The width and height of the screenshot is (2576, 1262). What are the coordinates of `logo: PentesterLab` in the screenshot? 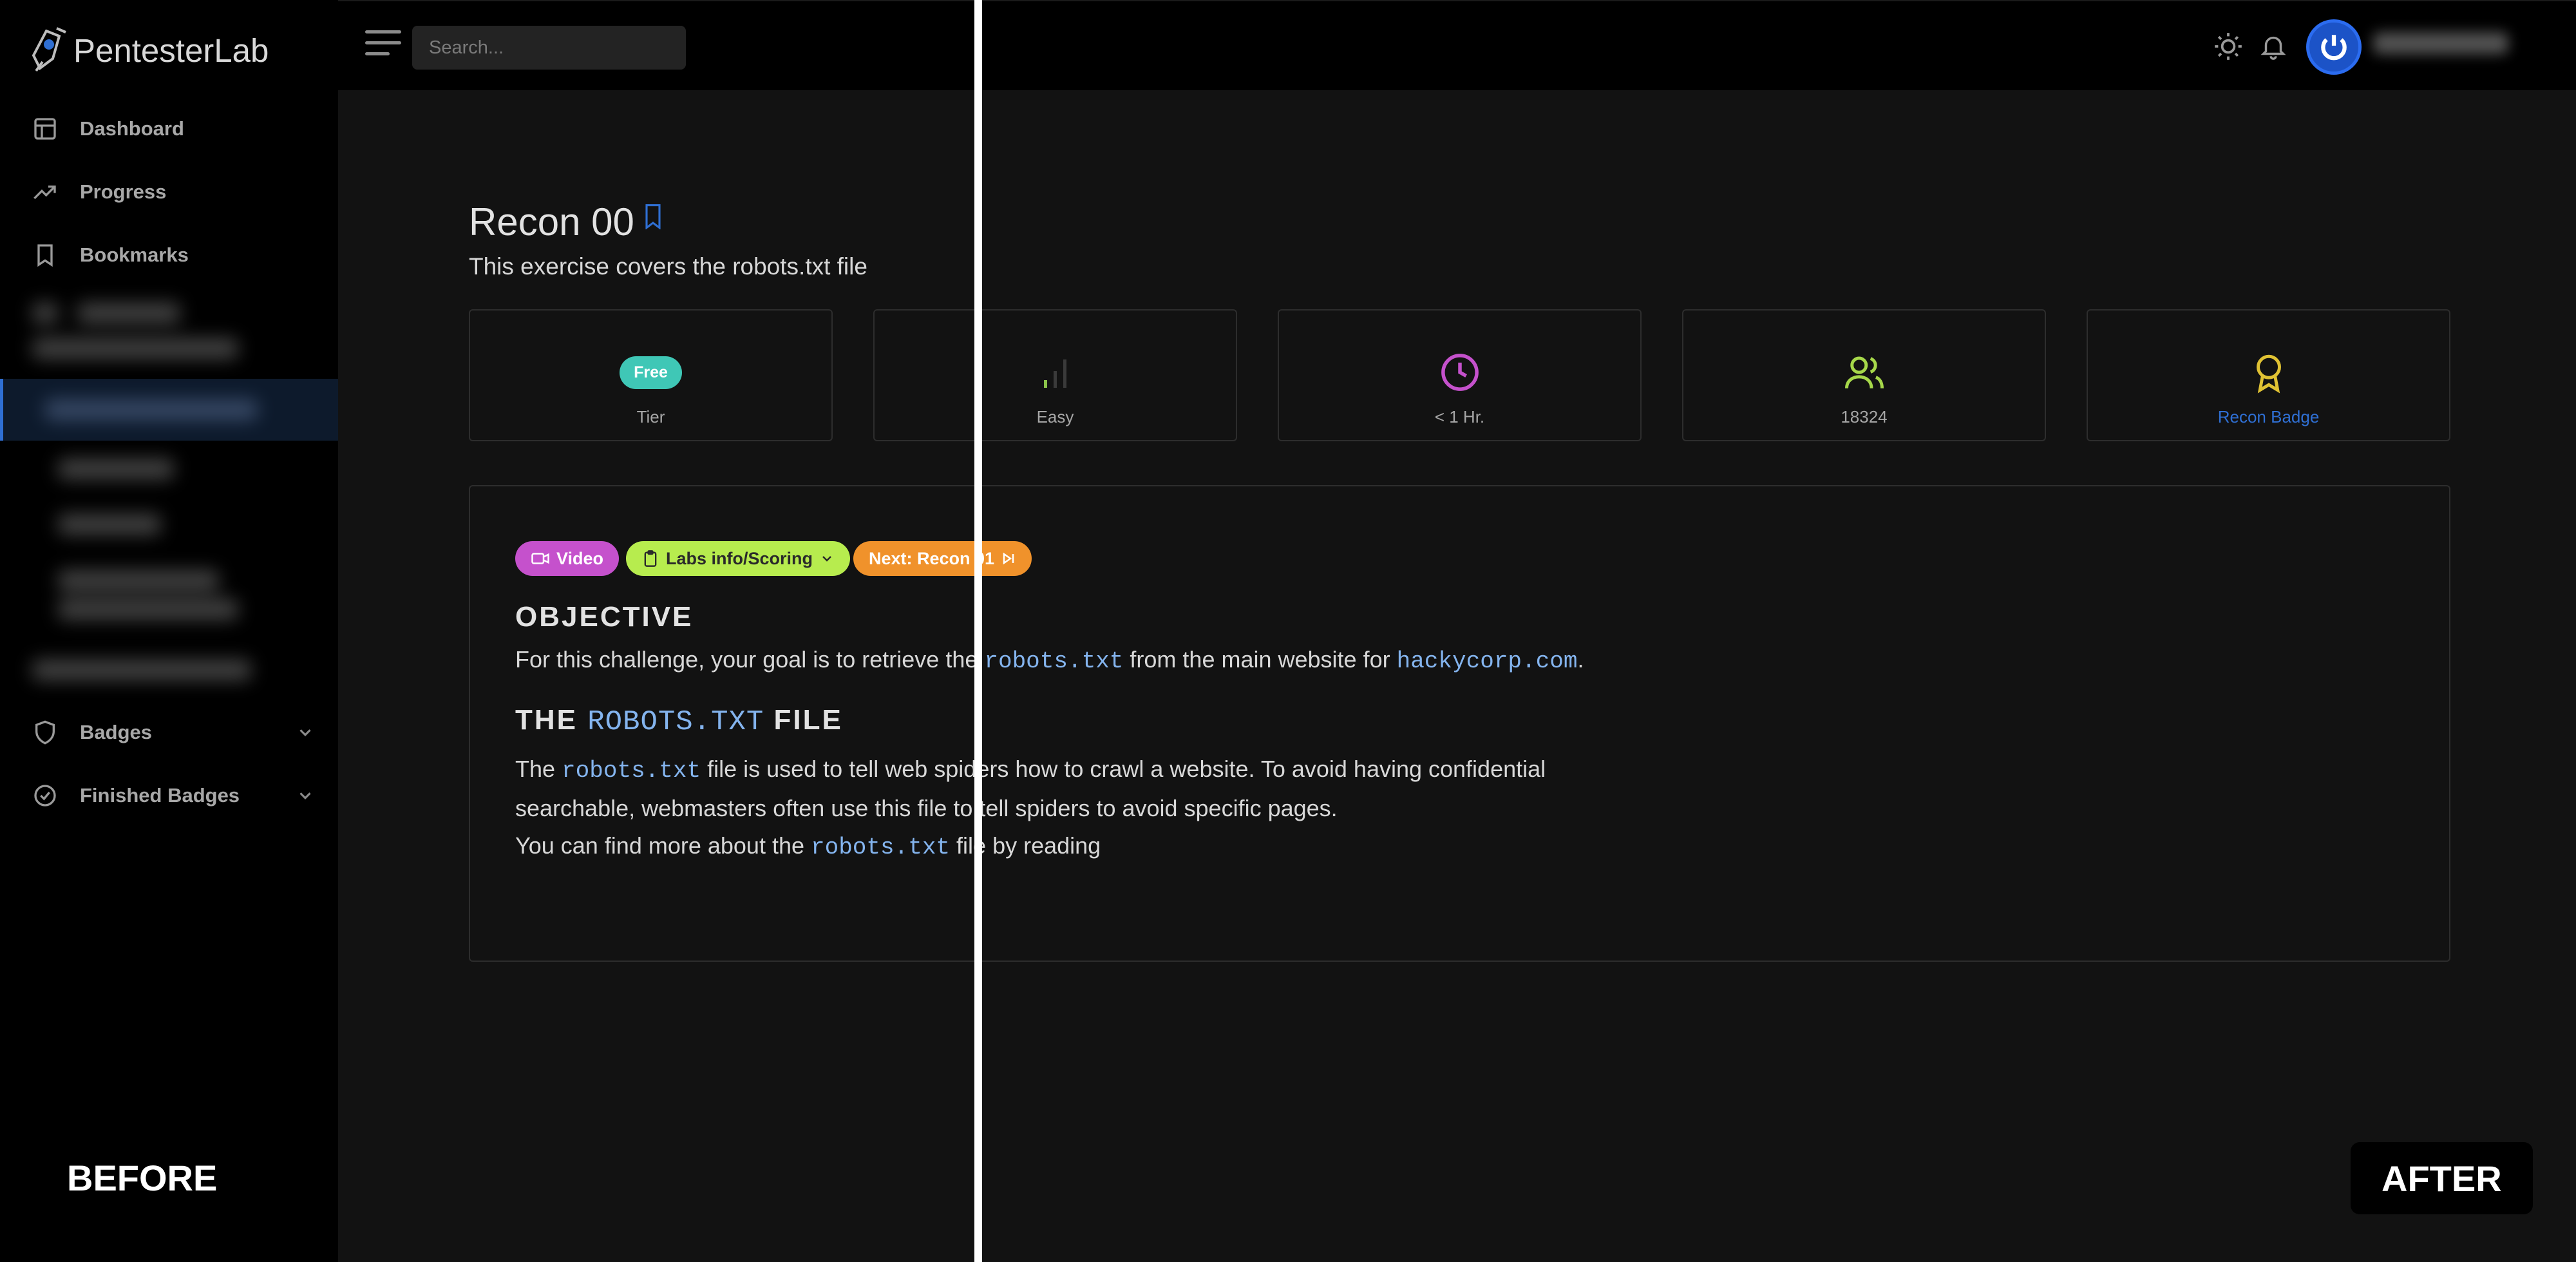 It's located at (148, 50).